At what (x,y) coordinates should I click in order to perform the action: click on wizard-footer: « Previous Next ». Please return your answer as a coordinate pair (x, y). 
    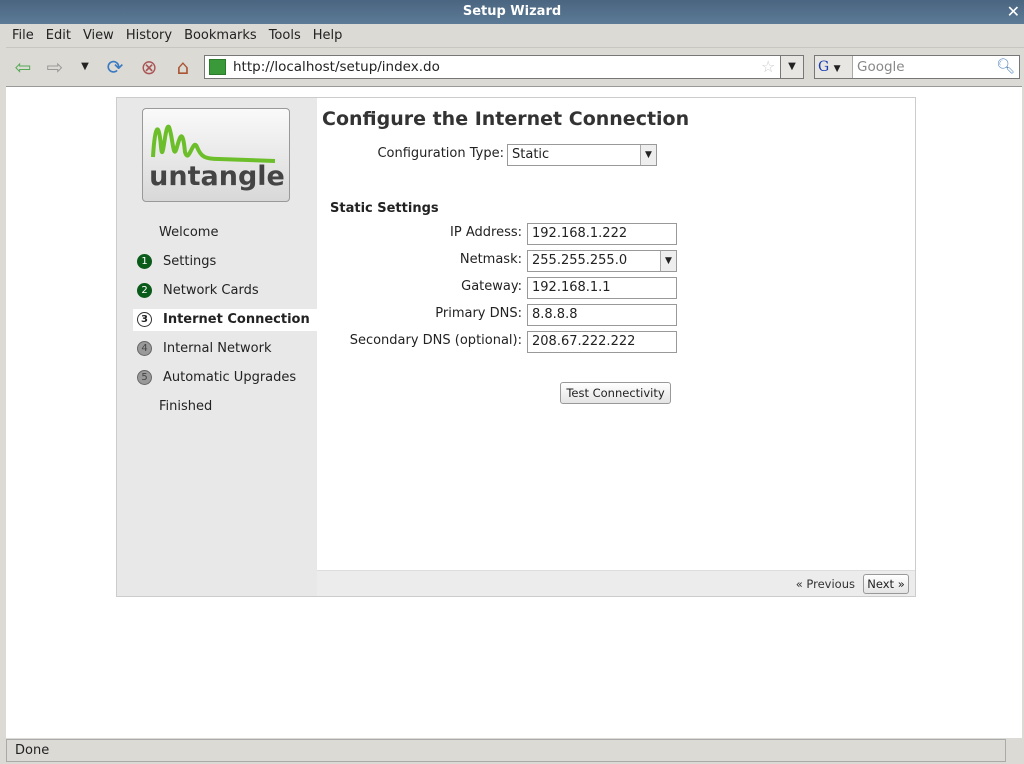
    Looking at the image, I should click on (616, 583).